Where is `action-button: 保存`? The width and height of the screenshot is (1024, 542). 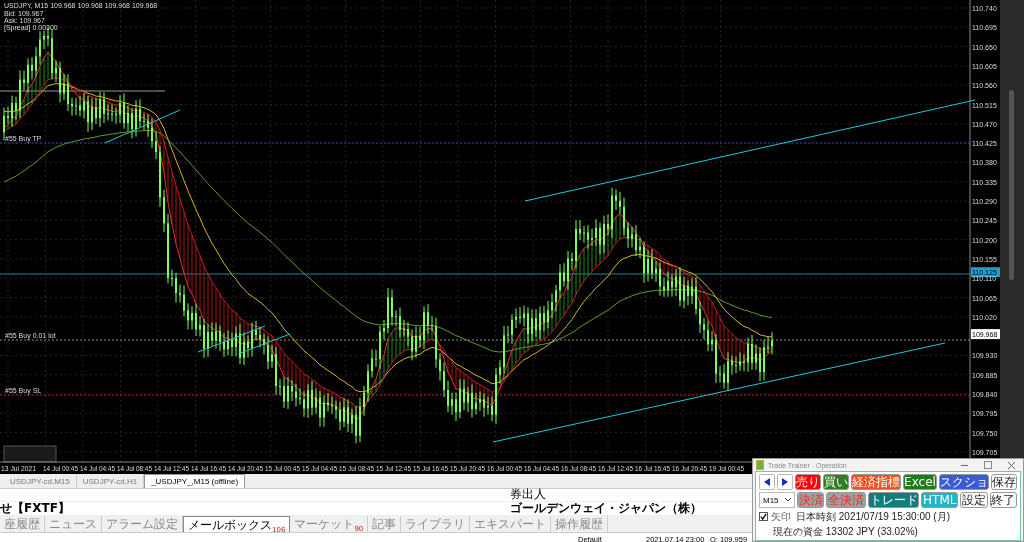
action-button: 保存 is located at coordinates (1003, 482).